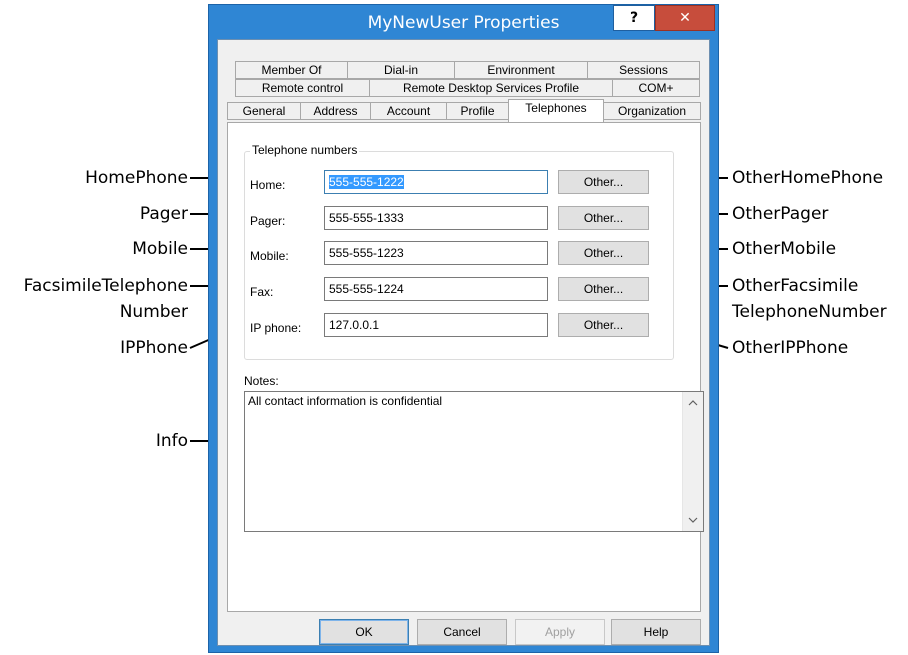 This screenshot has height=655, width=908. Describe the element at coordinates (401, 70) in the screenshot. I see `tab-dial-in: Dial-in` at that location.